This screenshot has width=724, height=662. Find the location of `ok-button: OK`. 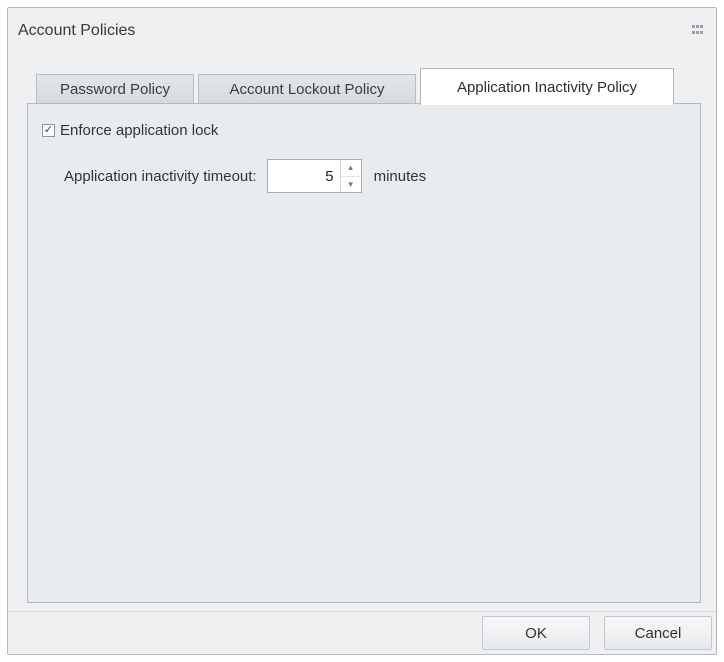

ok-button: OK is located at coordinates (536, 633).